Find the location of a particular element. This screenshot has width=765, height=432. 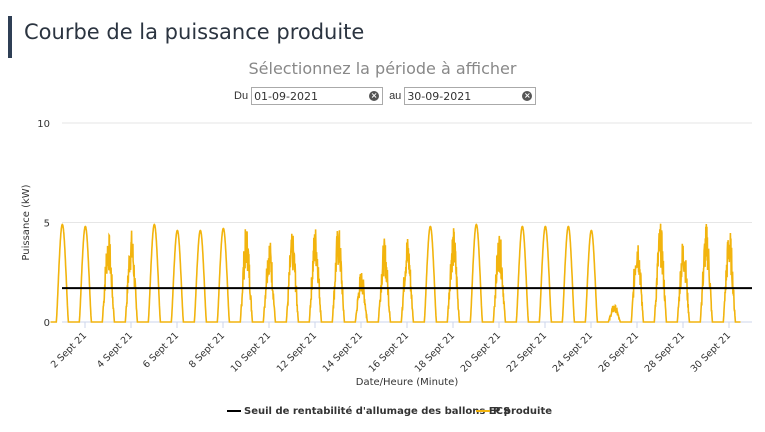

x-tick-label: 26 Sept 21 is located at coordinates (619, 352).